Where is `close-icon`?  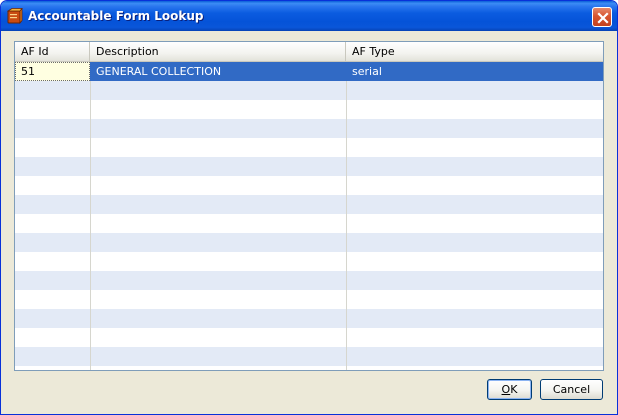
close-icon is located at coordinates (603, 18).